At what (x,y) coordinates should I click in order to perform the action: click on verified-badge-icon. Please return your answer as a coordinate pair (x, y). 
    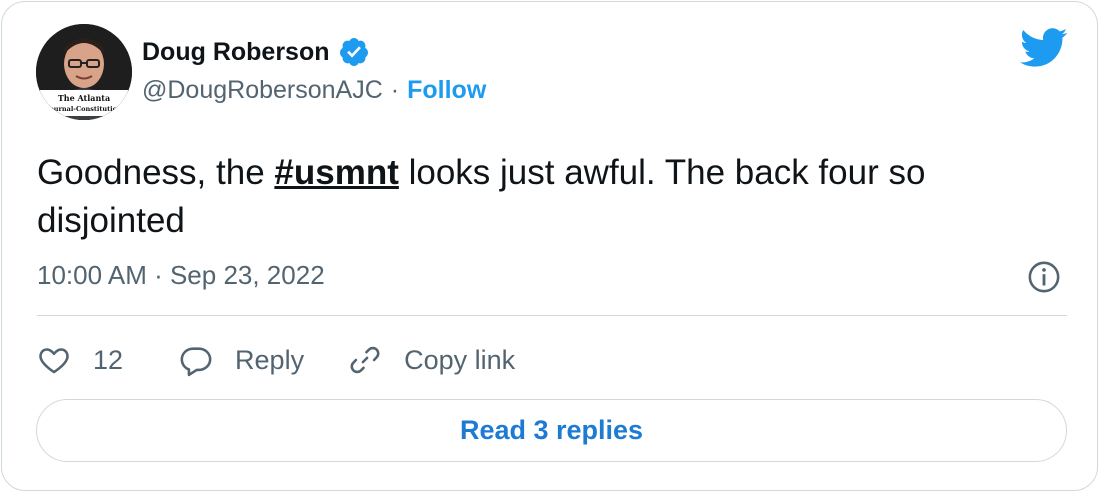
    Looking at the image, I should click on (353, 52).